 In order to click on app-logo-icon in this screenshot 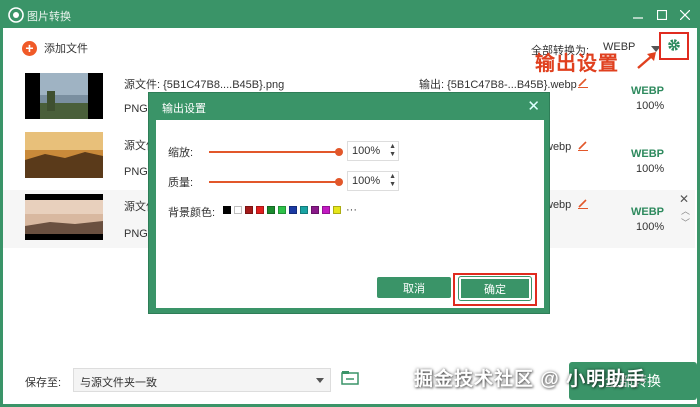, I will do `click(16, 15)`.